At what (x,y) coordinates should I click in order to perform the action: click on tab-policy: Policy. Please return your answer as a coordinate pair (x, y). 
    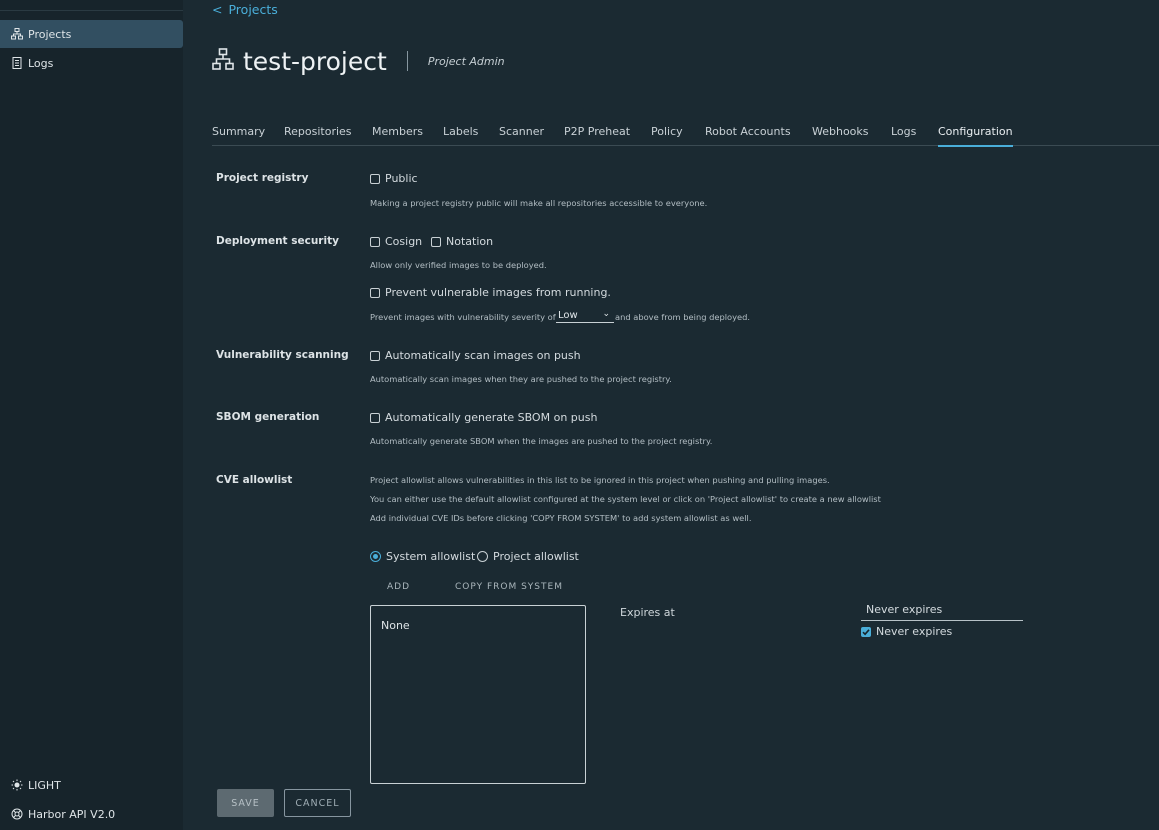
    Looking at the image, I should click on (667, 131).